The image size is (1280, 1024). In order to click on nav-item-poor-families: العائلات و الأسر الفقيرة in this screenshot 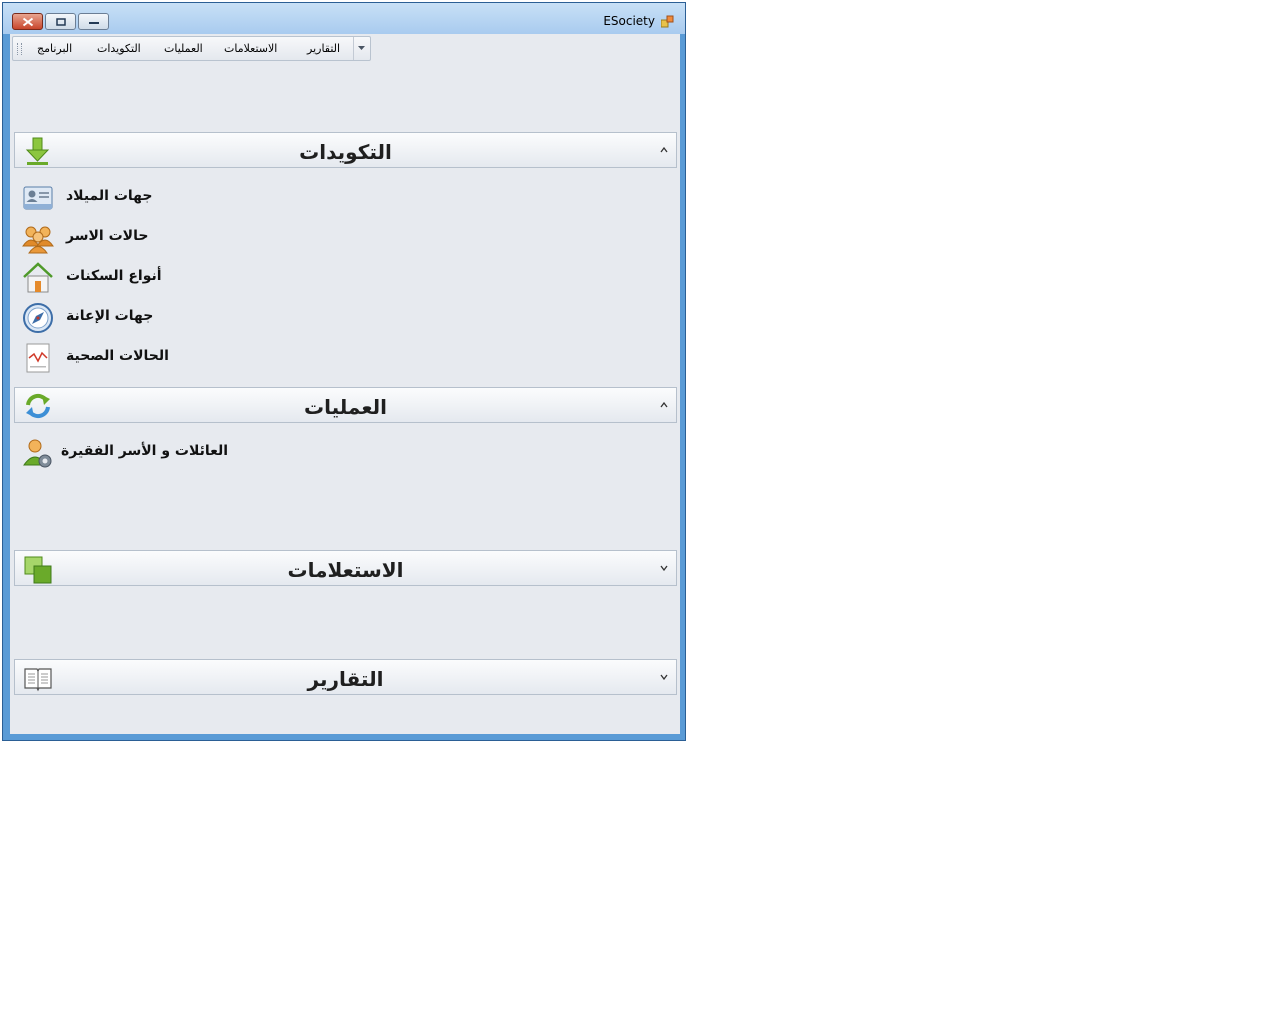, I will do `click(222, 453)`.